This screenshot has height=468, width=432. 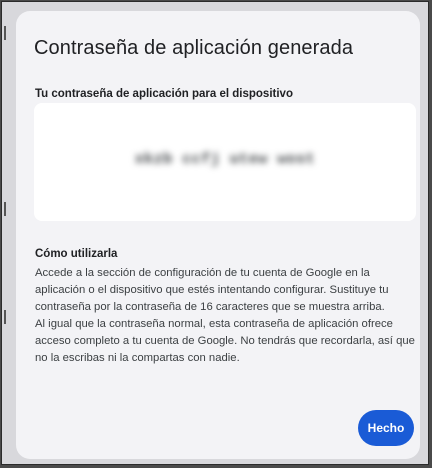 I want to click on usage-instructions-title: Cómo utilizarla, so click(x=76, y=254).